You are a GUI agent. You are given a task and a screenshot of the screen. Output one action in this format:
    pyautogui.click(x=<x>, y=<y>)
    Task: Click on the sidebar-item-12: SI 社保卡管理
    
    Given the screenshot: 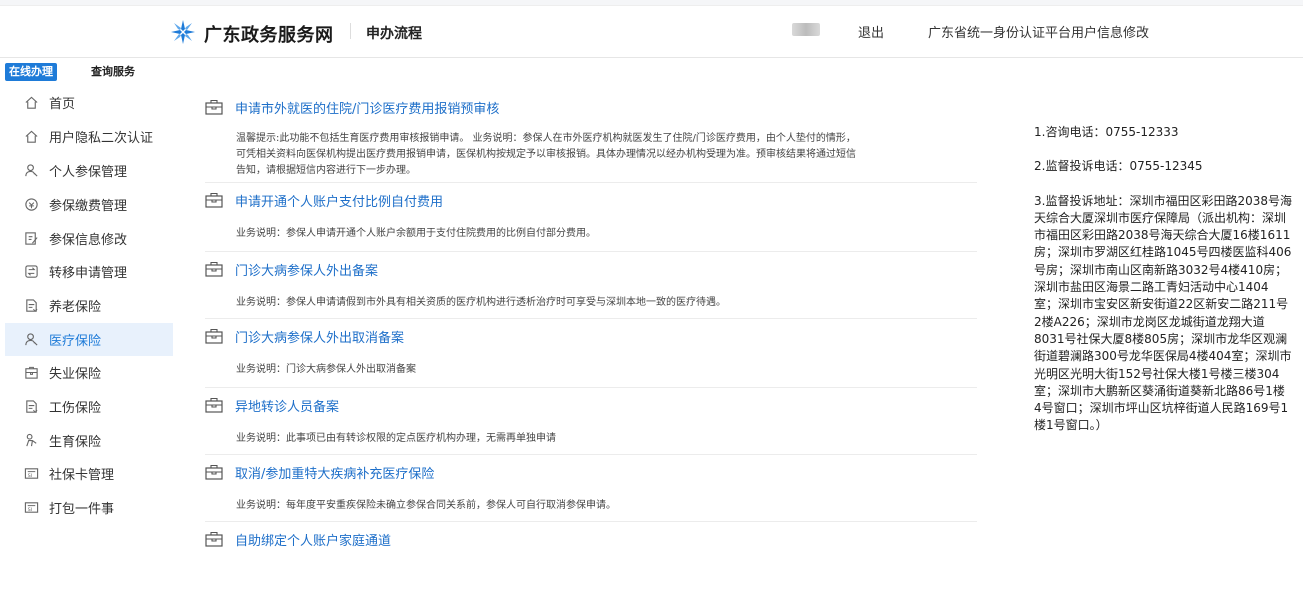 What is the action you would take?
    pyautogui.click(x=89, y=473)
    